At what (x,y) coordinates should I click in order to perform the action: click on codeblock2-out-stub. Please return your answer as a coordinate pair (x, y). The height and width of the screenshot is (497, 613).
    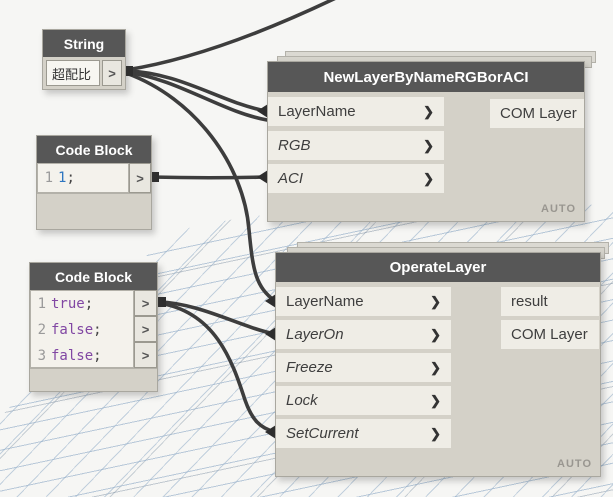
    Looking at the image, I should click on (161, 302).